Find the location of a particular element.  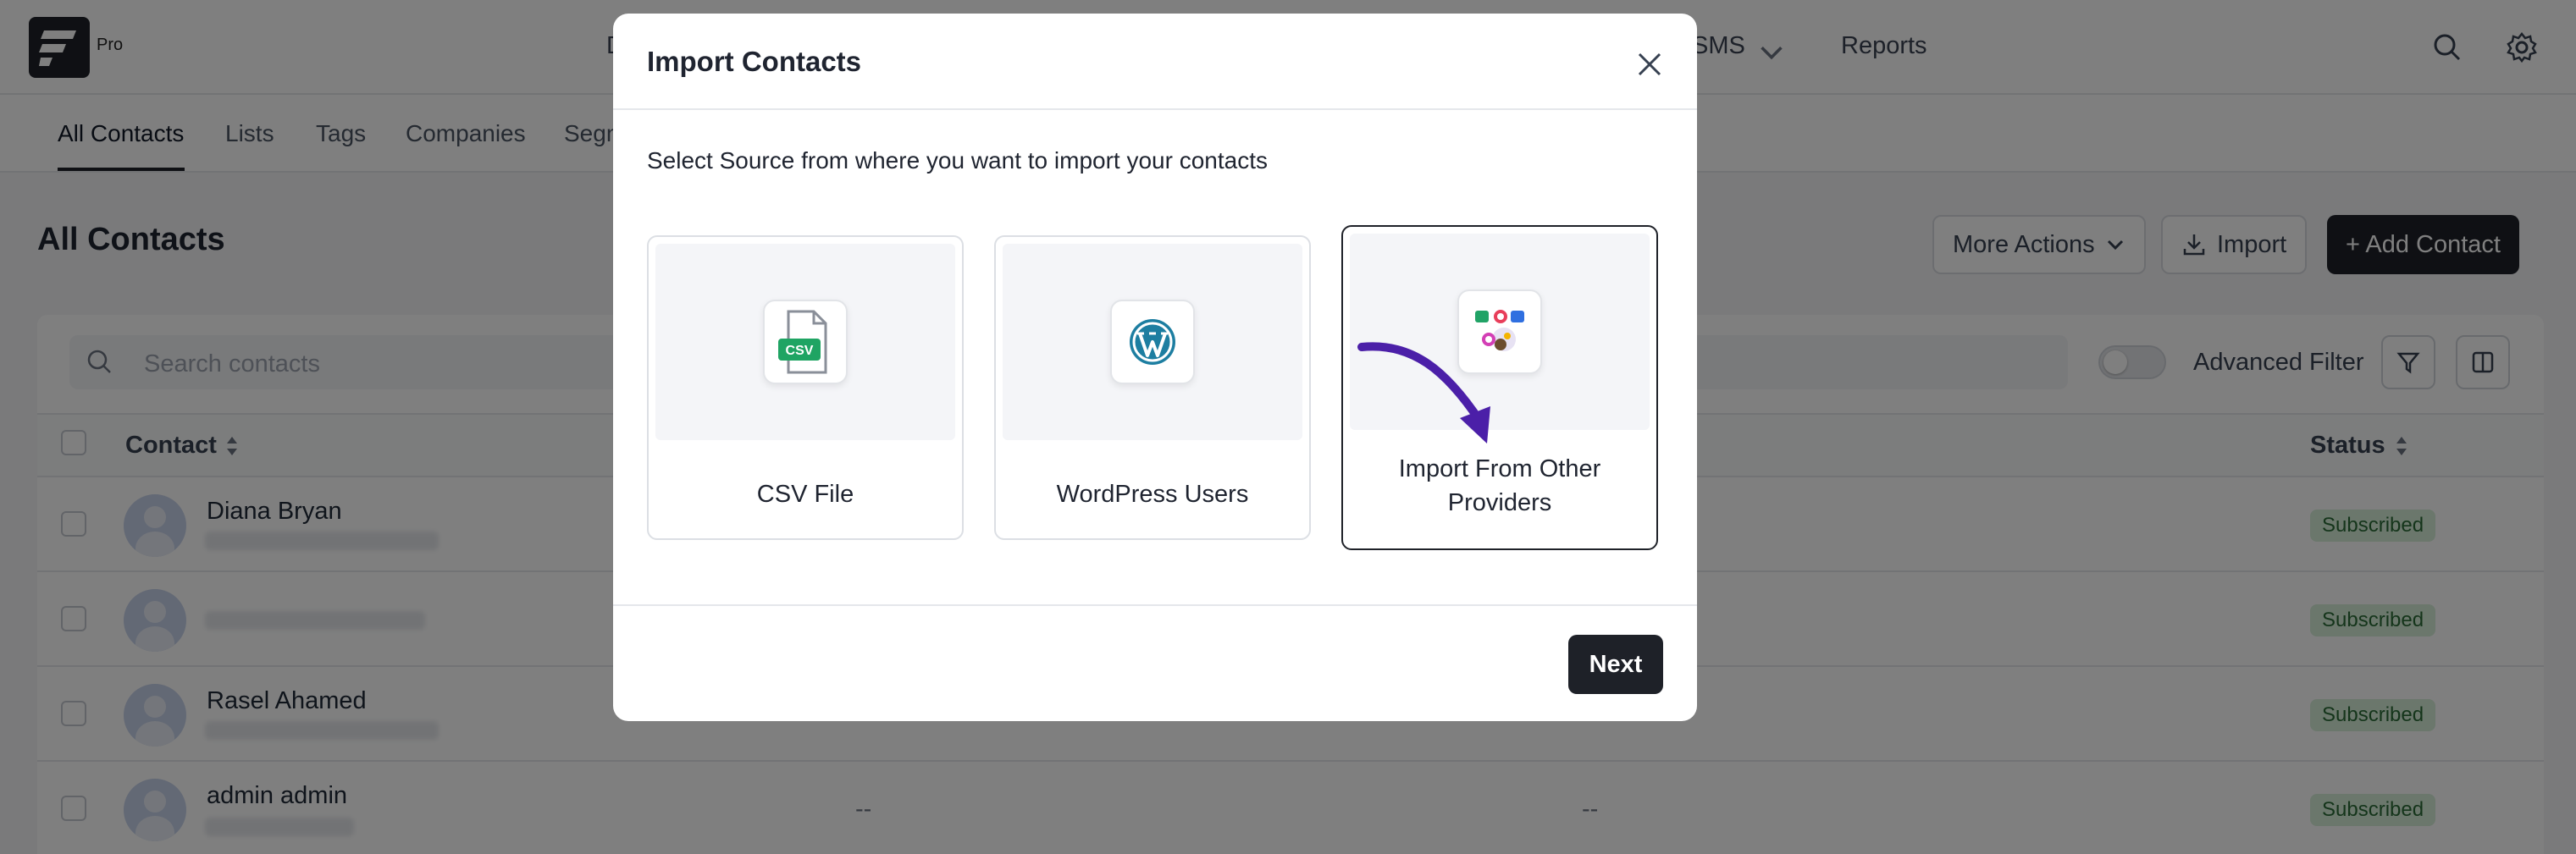

source-option-csv: CSV CSV File is located at coordinates (806, 387).